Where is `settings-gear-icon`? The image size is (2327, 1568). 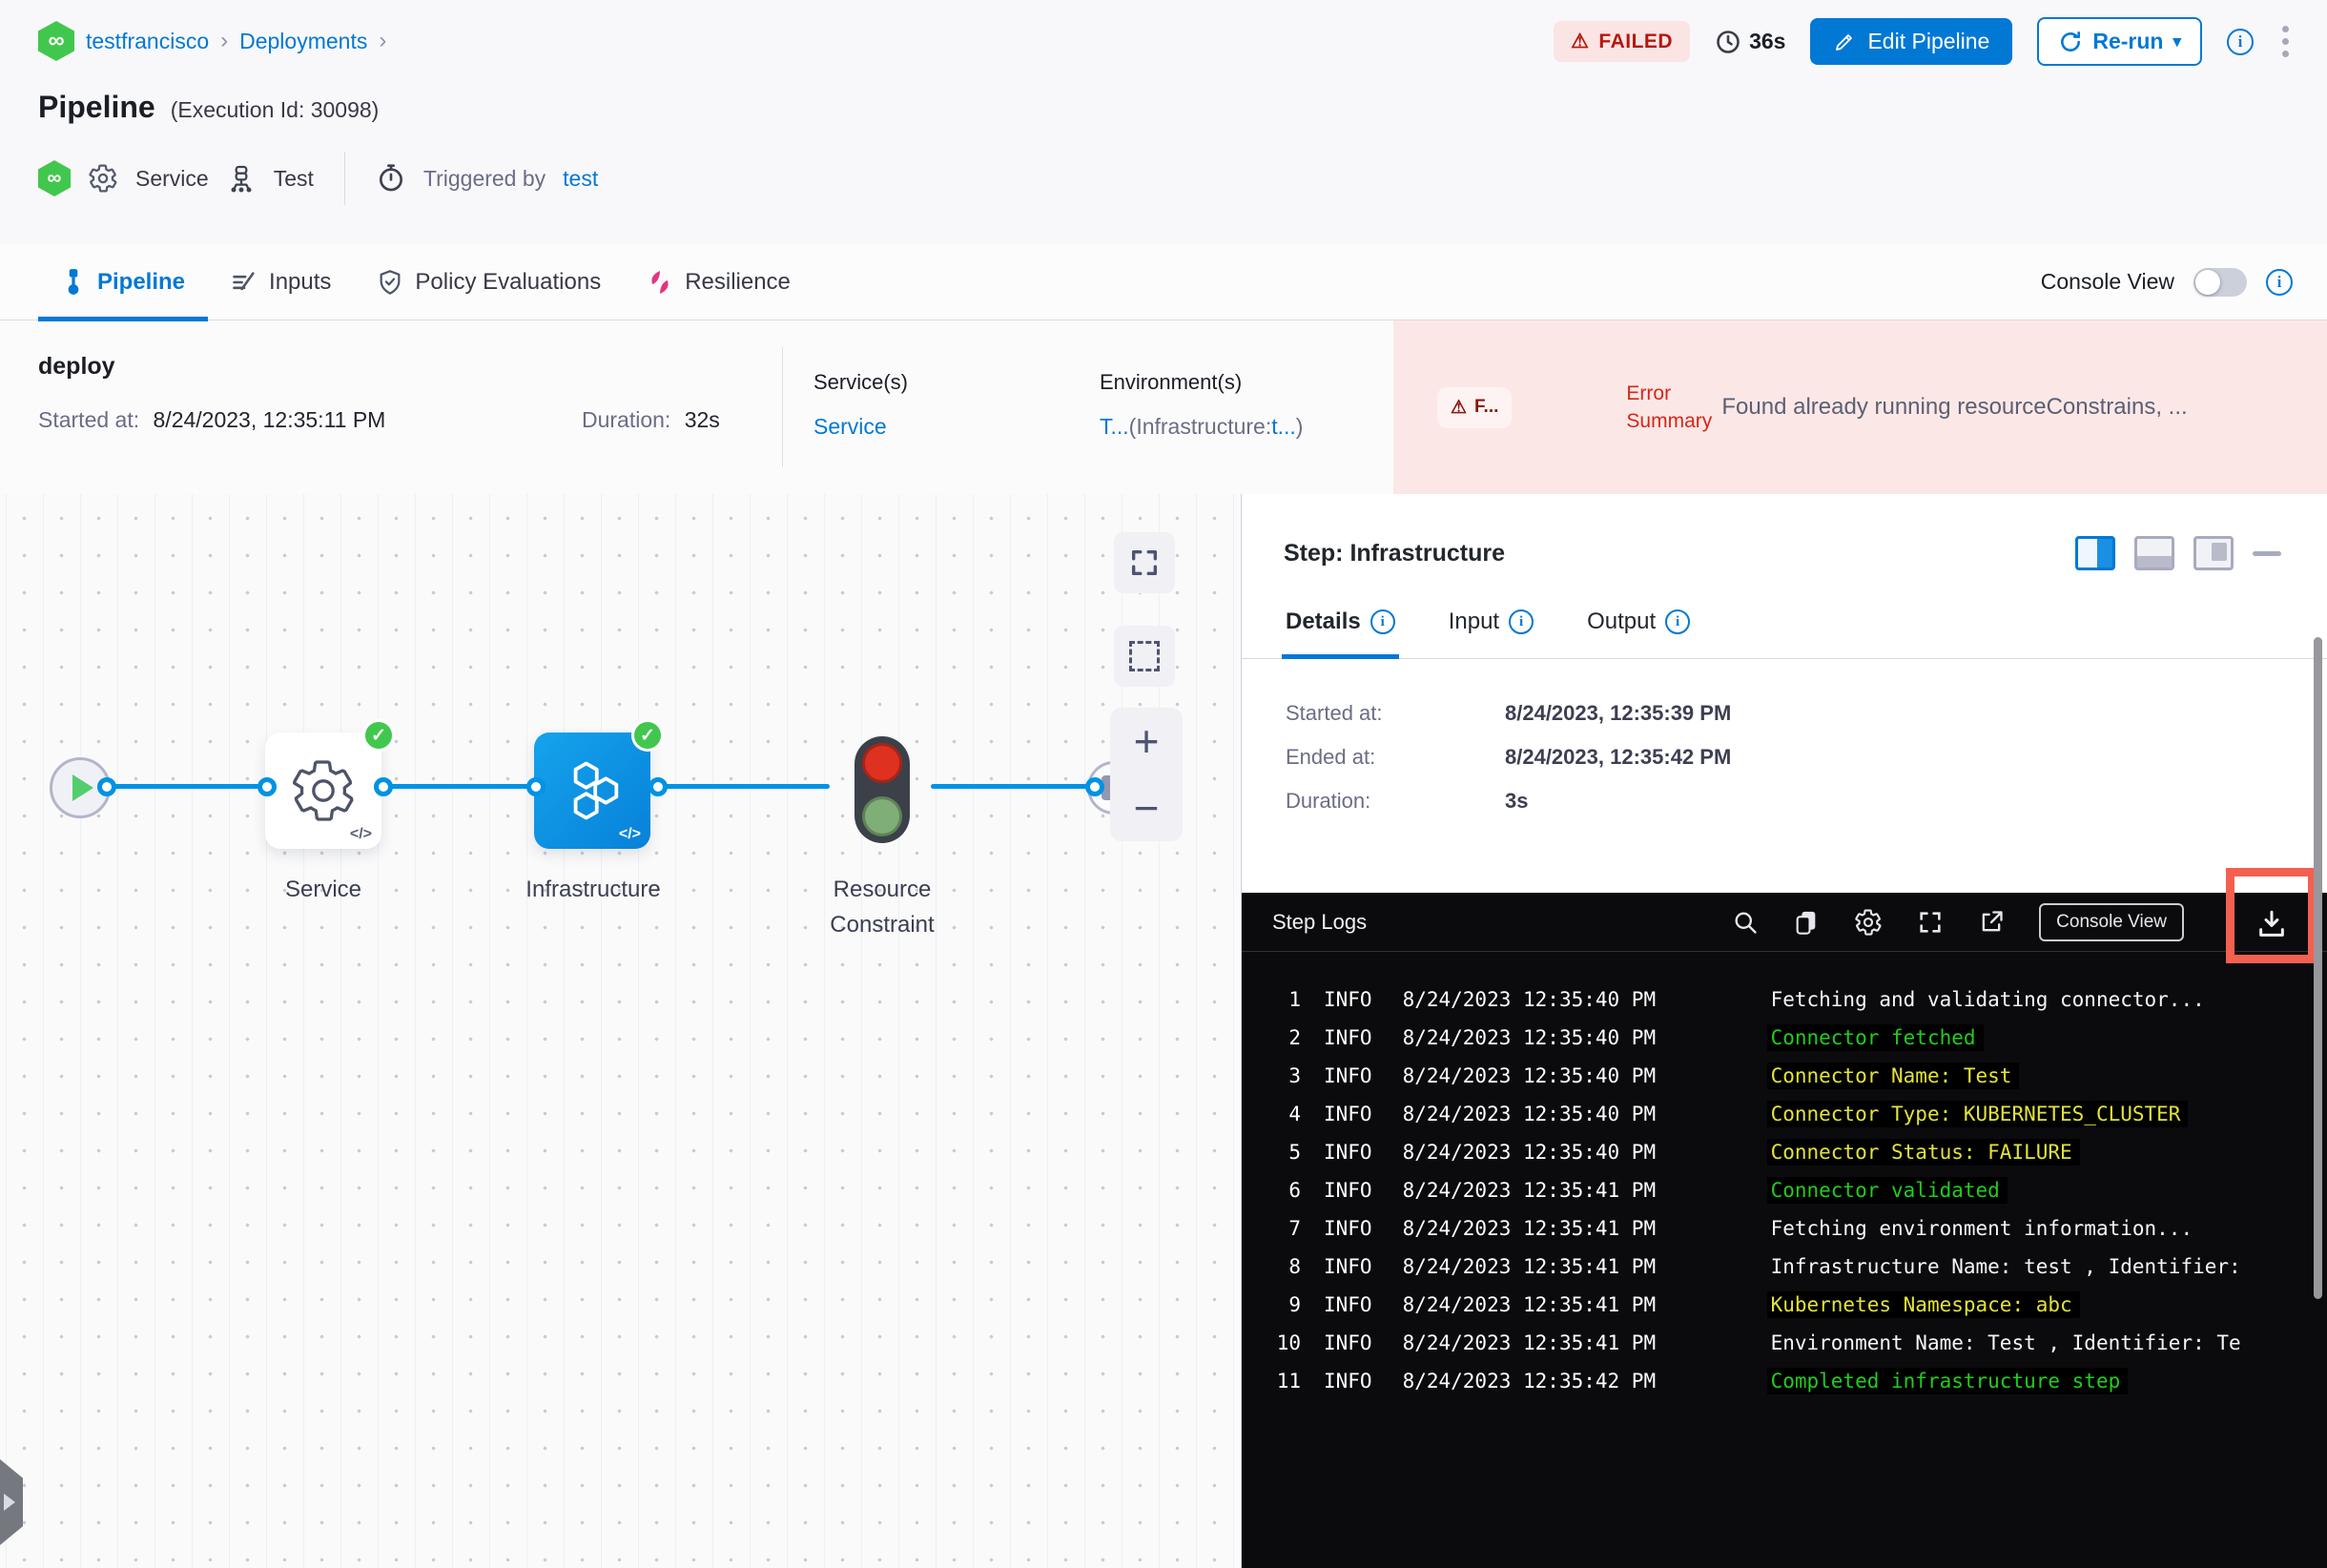 settings-gear-icon is located at coordinates (1868, 922).